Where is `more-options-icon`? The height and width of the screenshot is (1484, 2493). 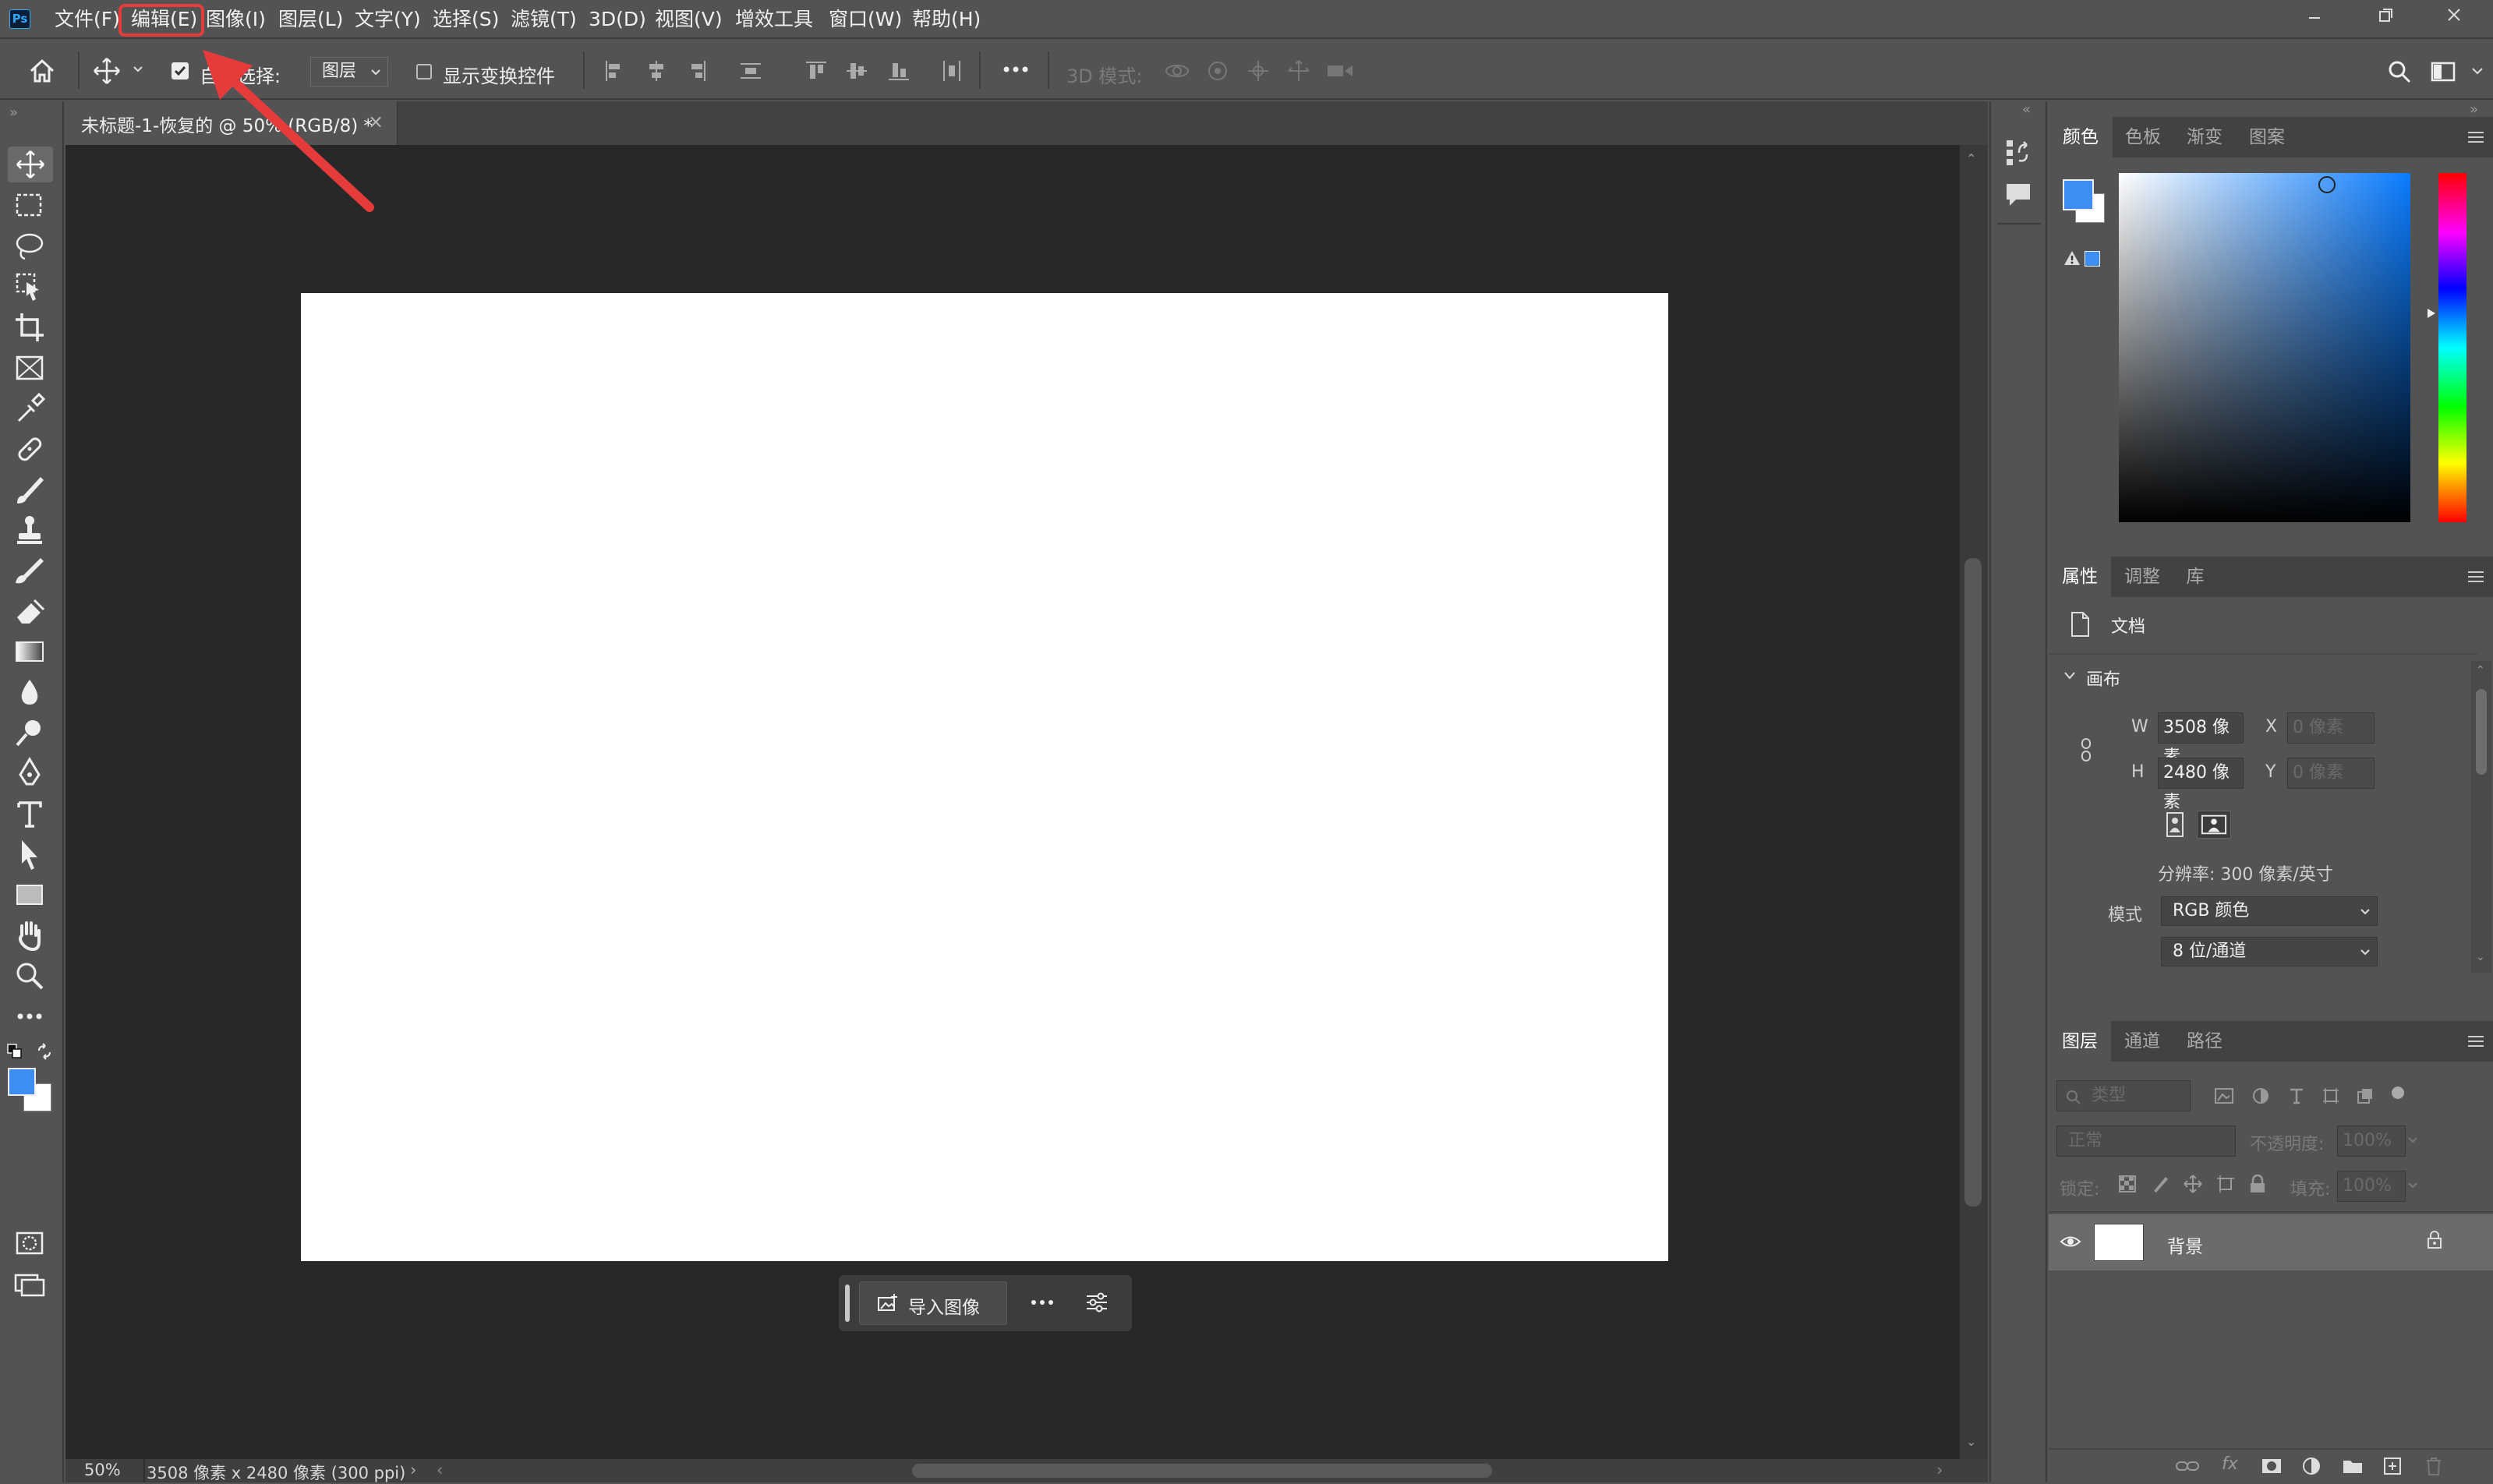
more-options-icon is located at coordinates (1016, 69).